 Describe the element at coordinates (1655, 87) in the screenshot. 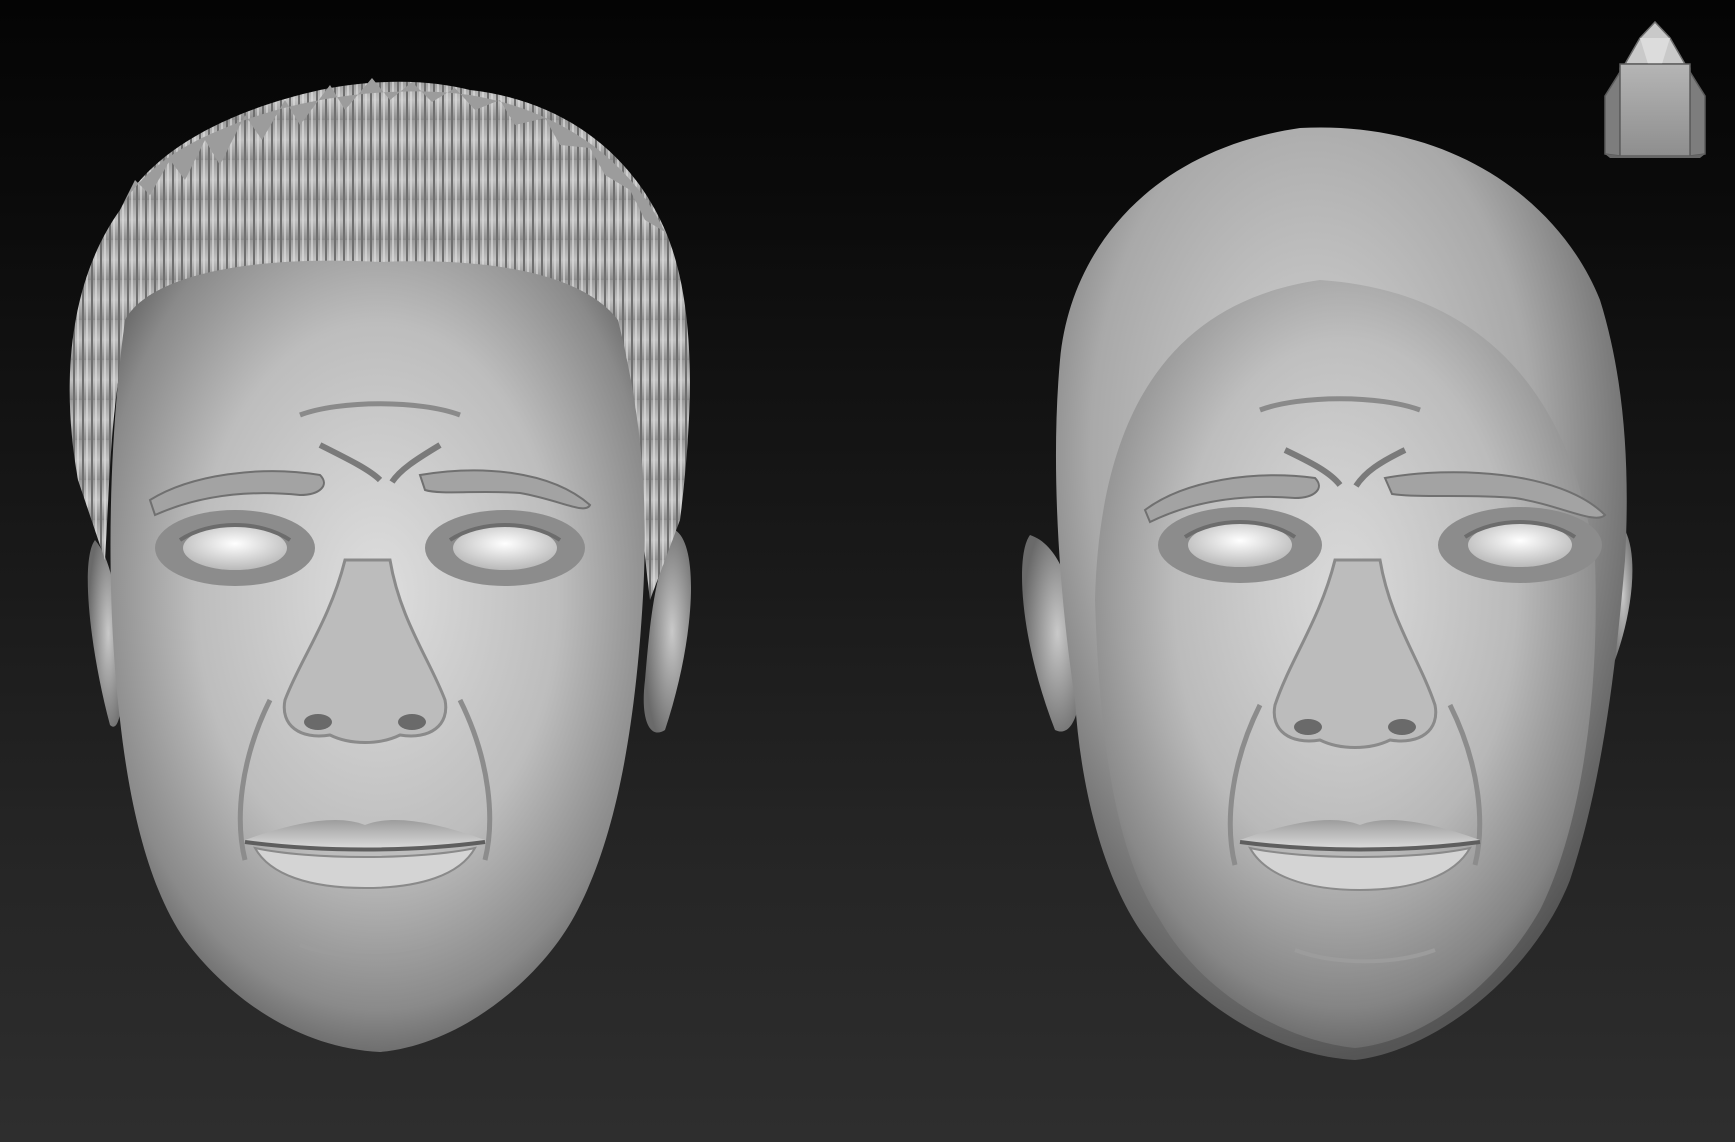

I see `navigation-cube-icon` at that location.